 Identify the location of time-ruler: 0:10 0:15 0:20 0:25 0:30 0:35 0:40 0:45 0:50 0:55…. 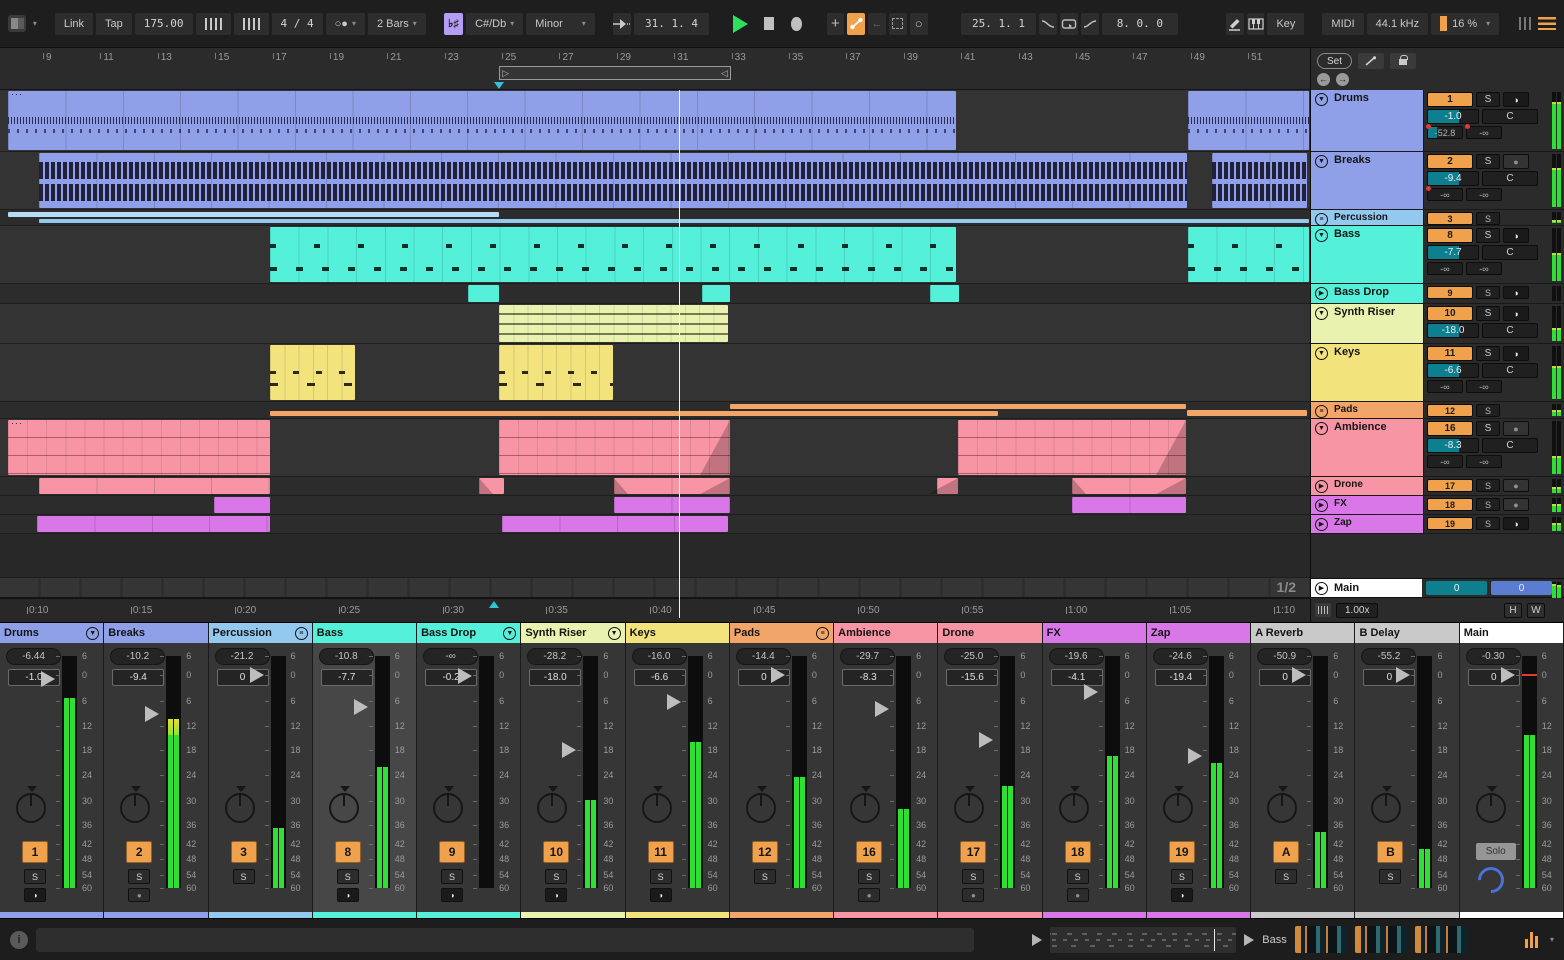
(655, 610).